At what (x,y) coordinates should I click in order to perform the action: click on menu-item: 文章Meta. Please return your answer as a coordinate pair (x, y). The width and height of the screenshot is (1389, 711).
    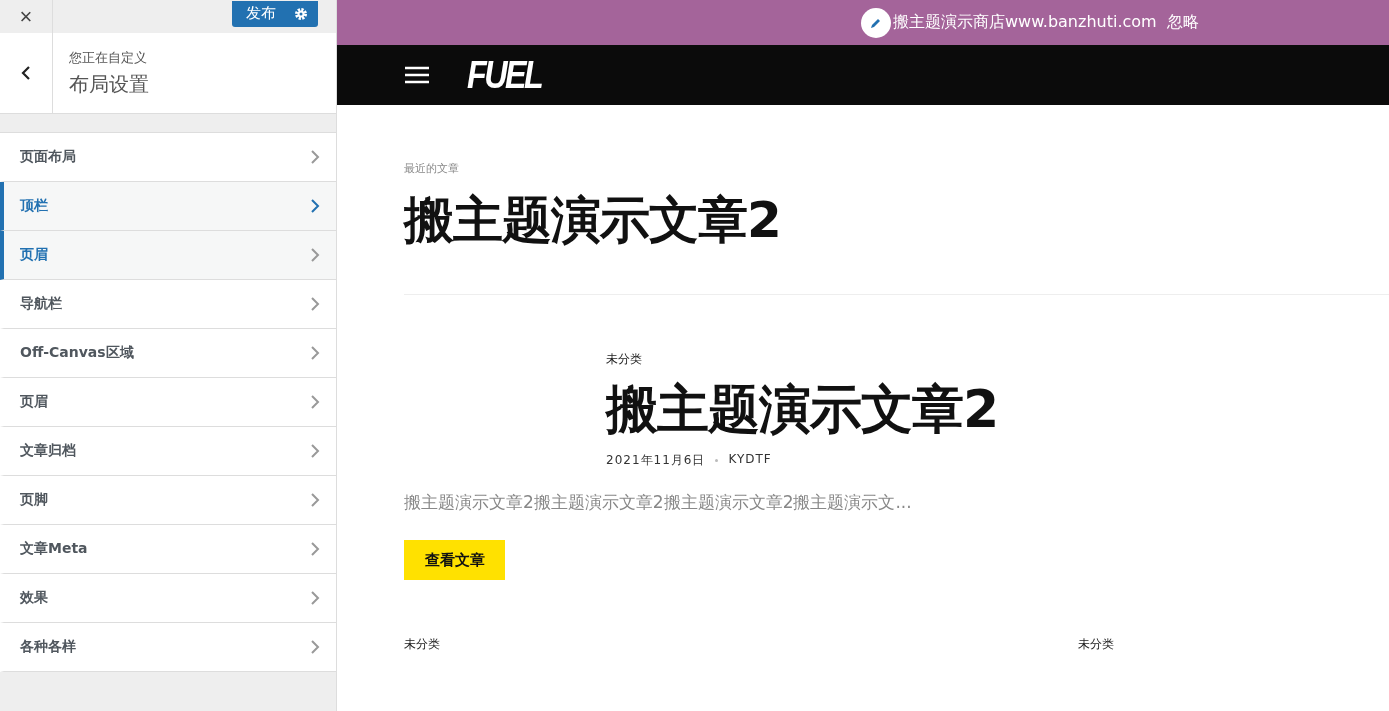
    Looking at the image, I should click on (168, 549).